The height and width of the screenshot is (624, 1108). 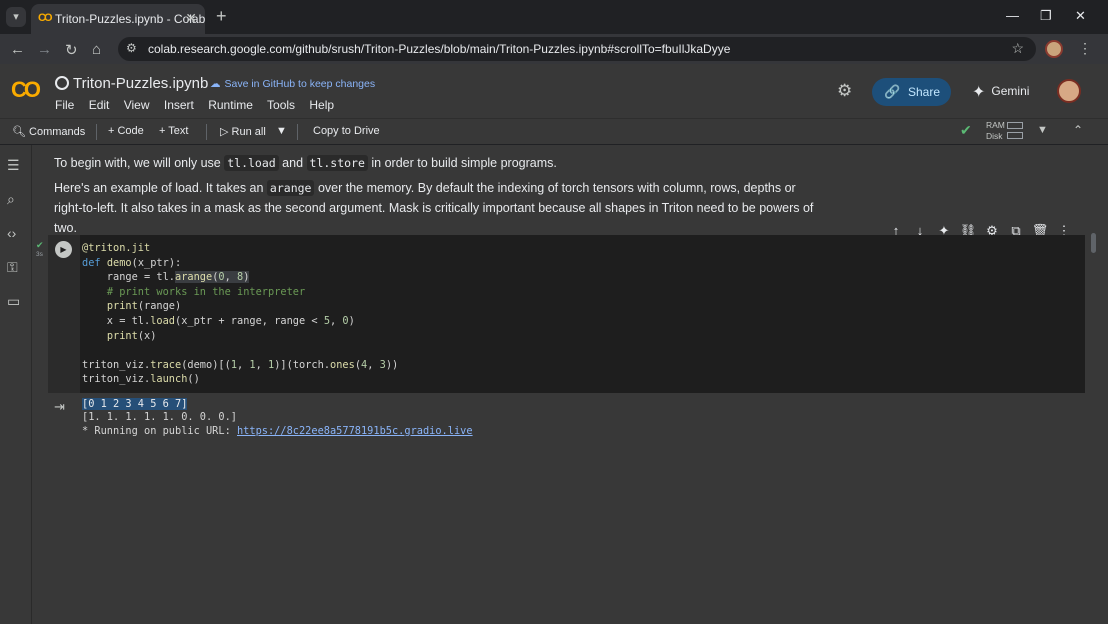 What do you see at coordinates (11, 233) in the screenshot?
I see `code-snippets-icon: ‹›` at bounding box center [11, 233].